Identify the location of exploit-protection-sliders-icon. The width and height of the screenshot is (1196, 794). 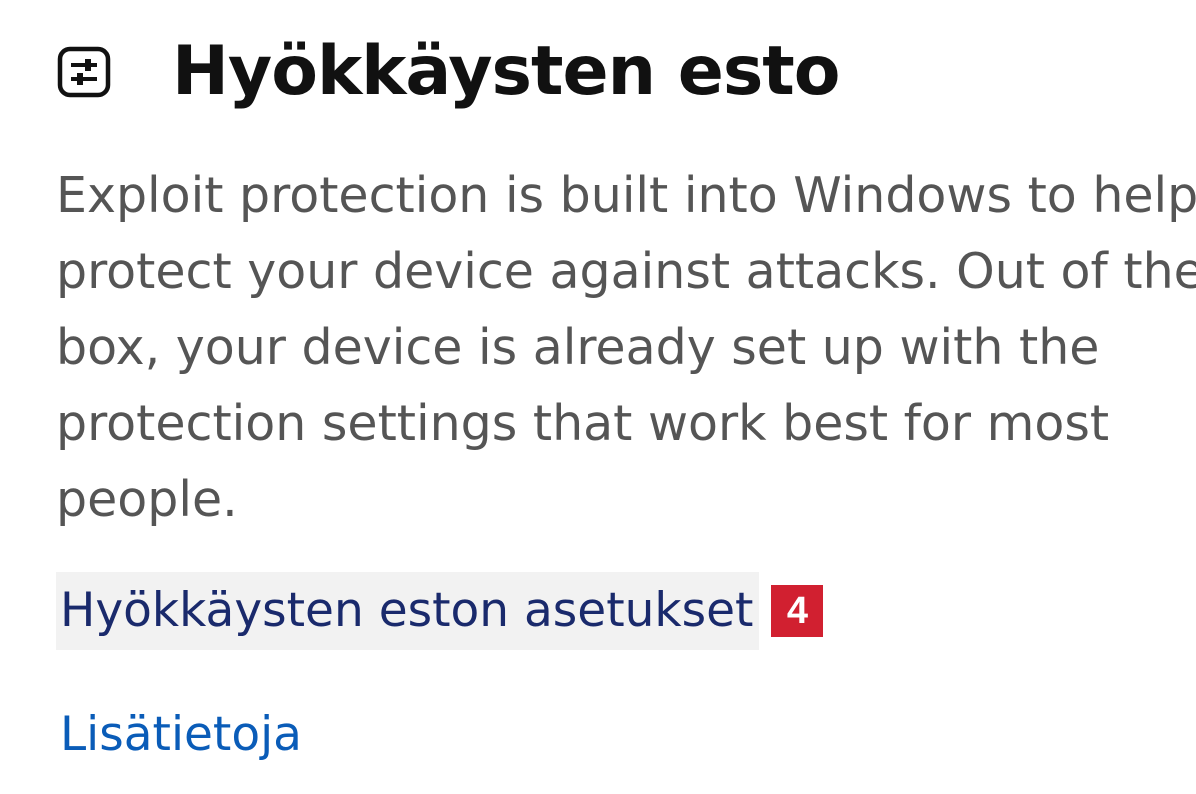
(85, 72).